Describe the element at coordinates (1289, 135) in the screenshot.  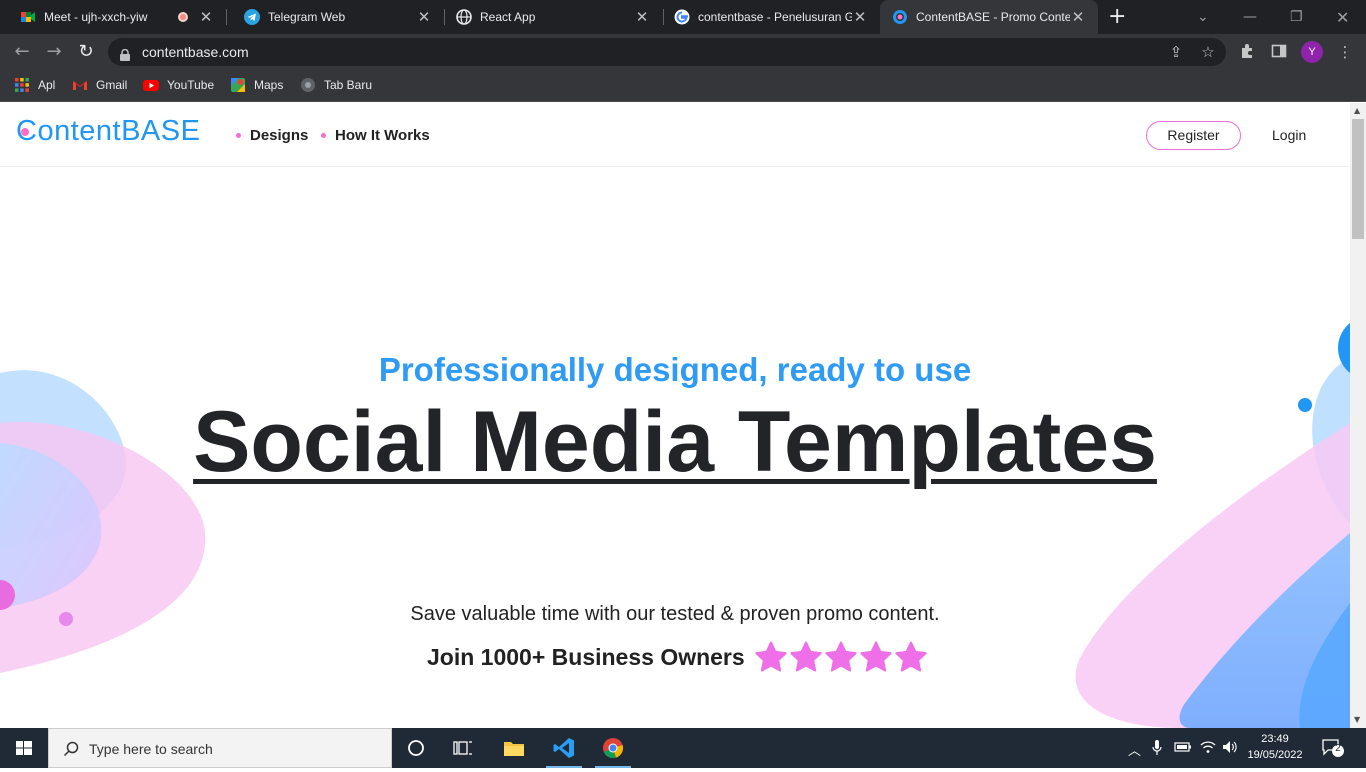
I see `login-link: Login` at that location.